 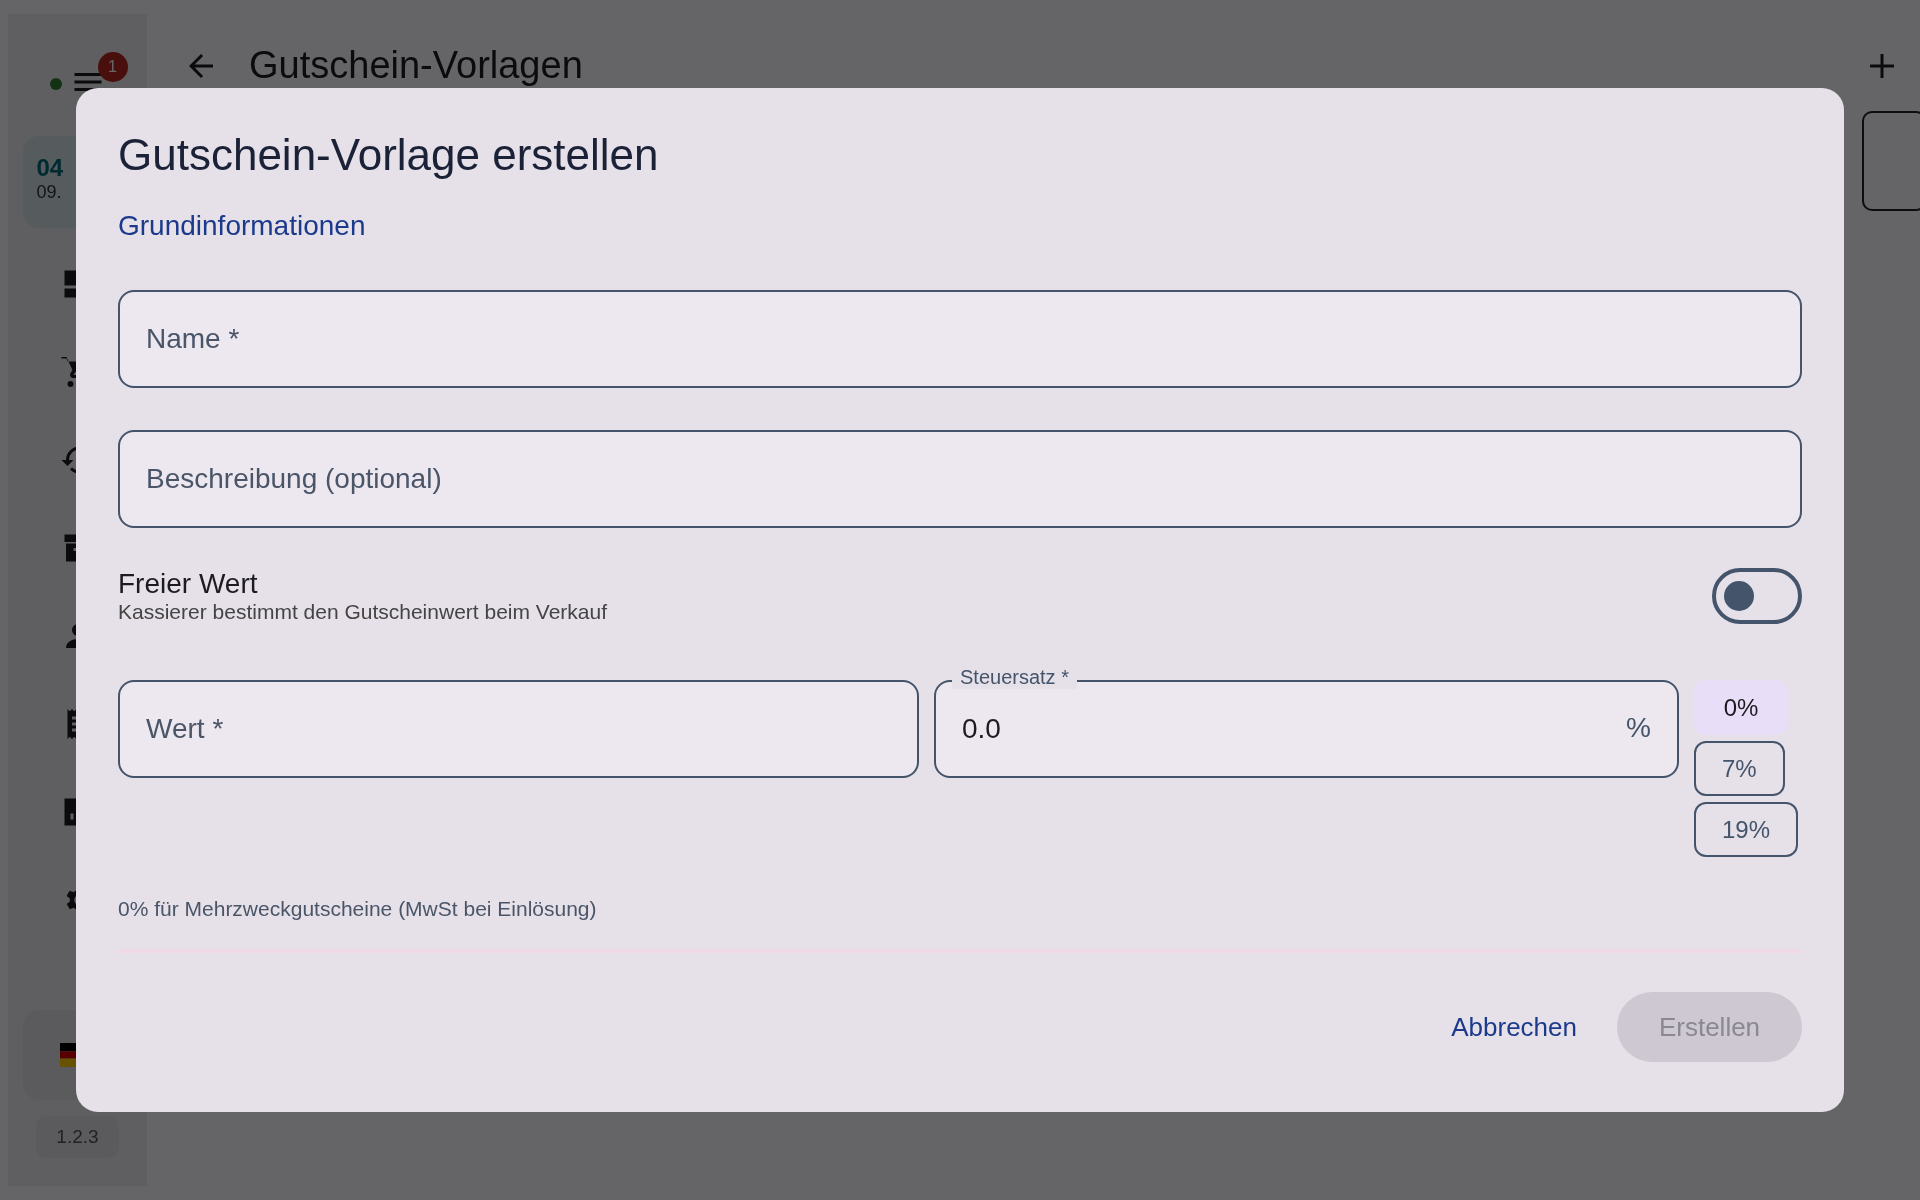 I want to click on section-heading: Grundinformationen, so click(x=242, y=226).